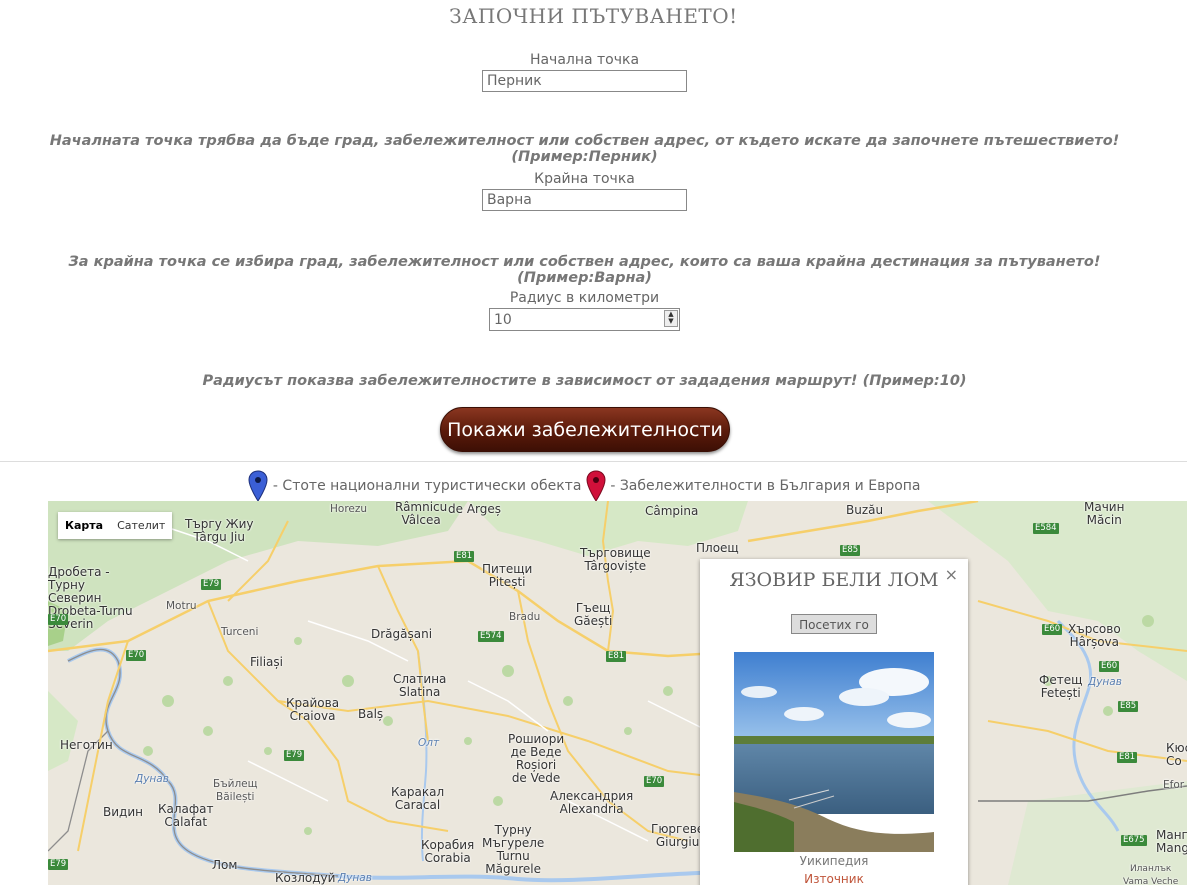  What do you see at coordinates (1176, 754) in the screenshot?
I see `city-label: КюсCo` at bounding box center [1176, 754].